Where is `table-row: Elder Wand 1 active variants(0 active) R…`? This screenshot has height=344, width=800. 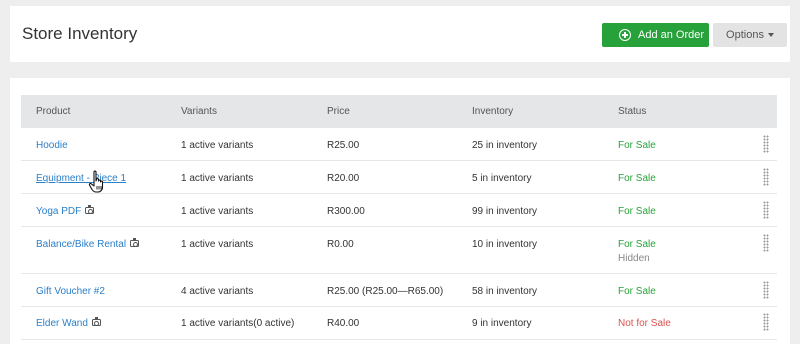 table-row: Elder Wand 1 active variants(0 active) R… is located at coordinates (399, 323).